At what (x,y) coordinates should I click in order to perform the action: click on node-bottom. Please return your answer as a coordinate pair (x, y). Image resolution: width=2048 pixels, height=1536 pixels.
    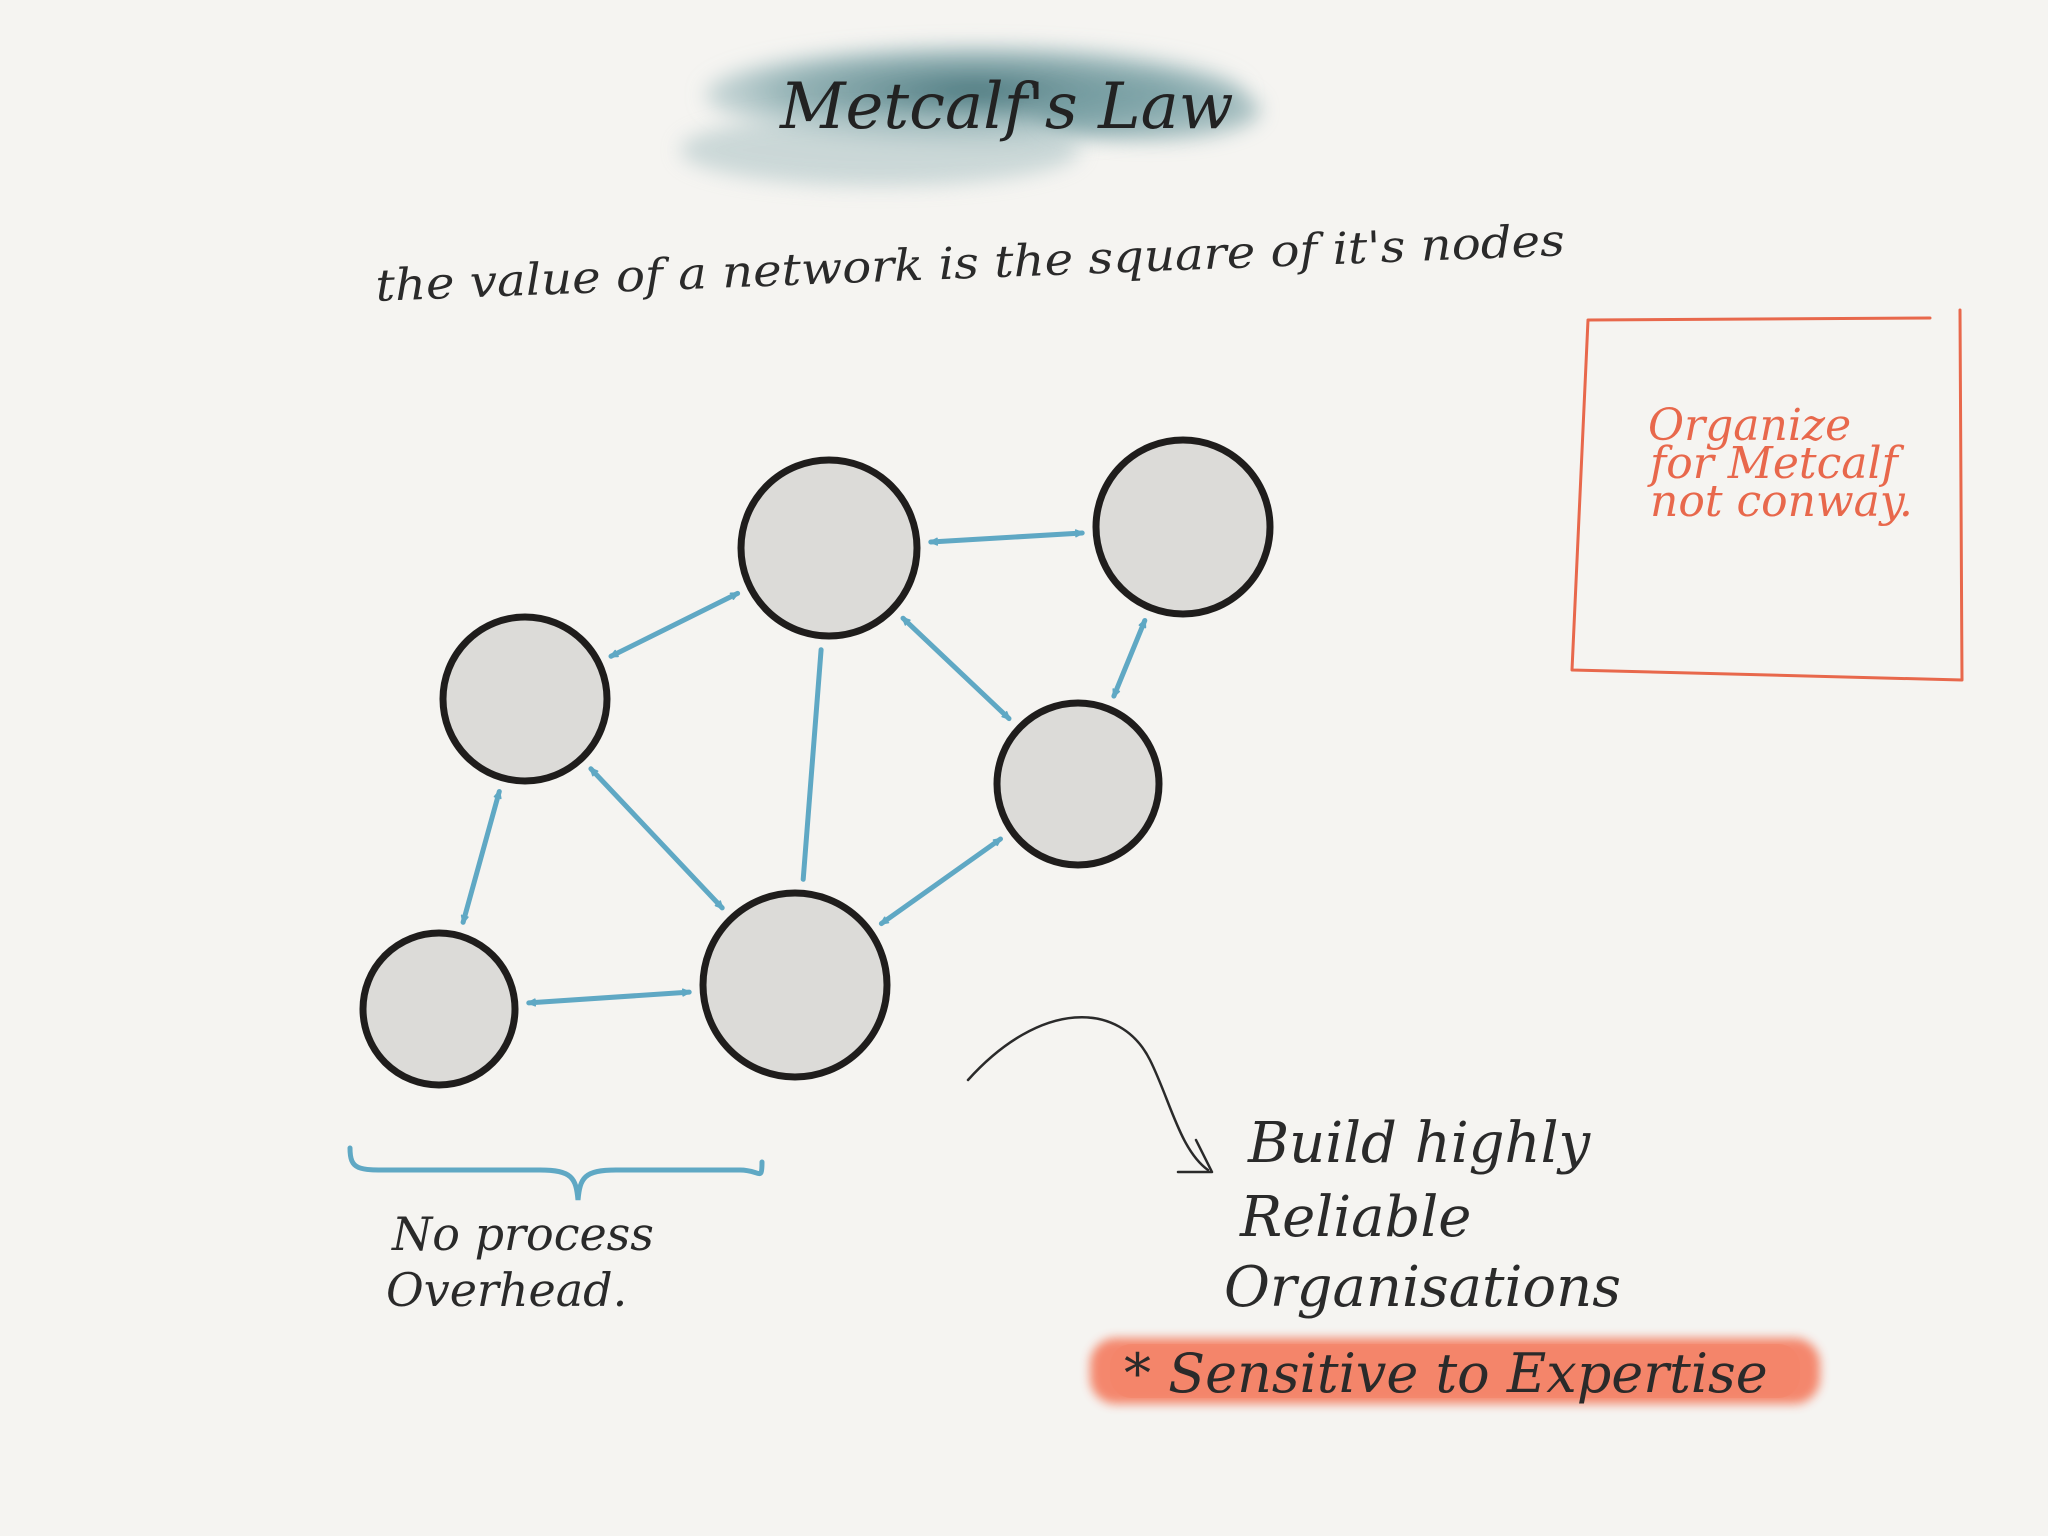
    Looking at the image, I should click on (795, 985).